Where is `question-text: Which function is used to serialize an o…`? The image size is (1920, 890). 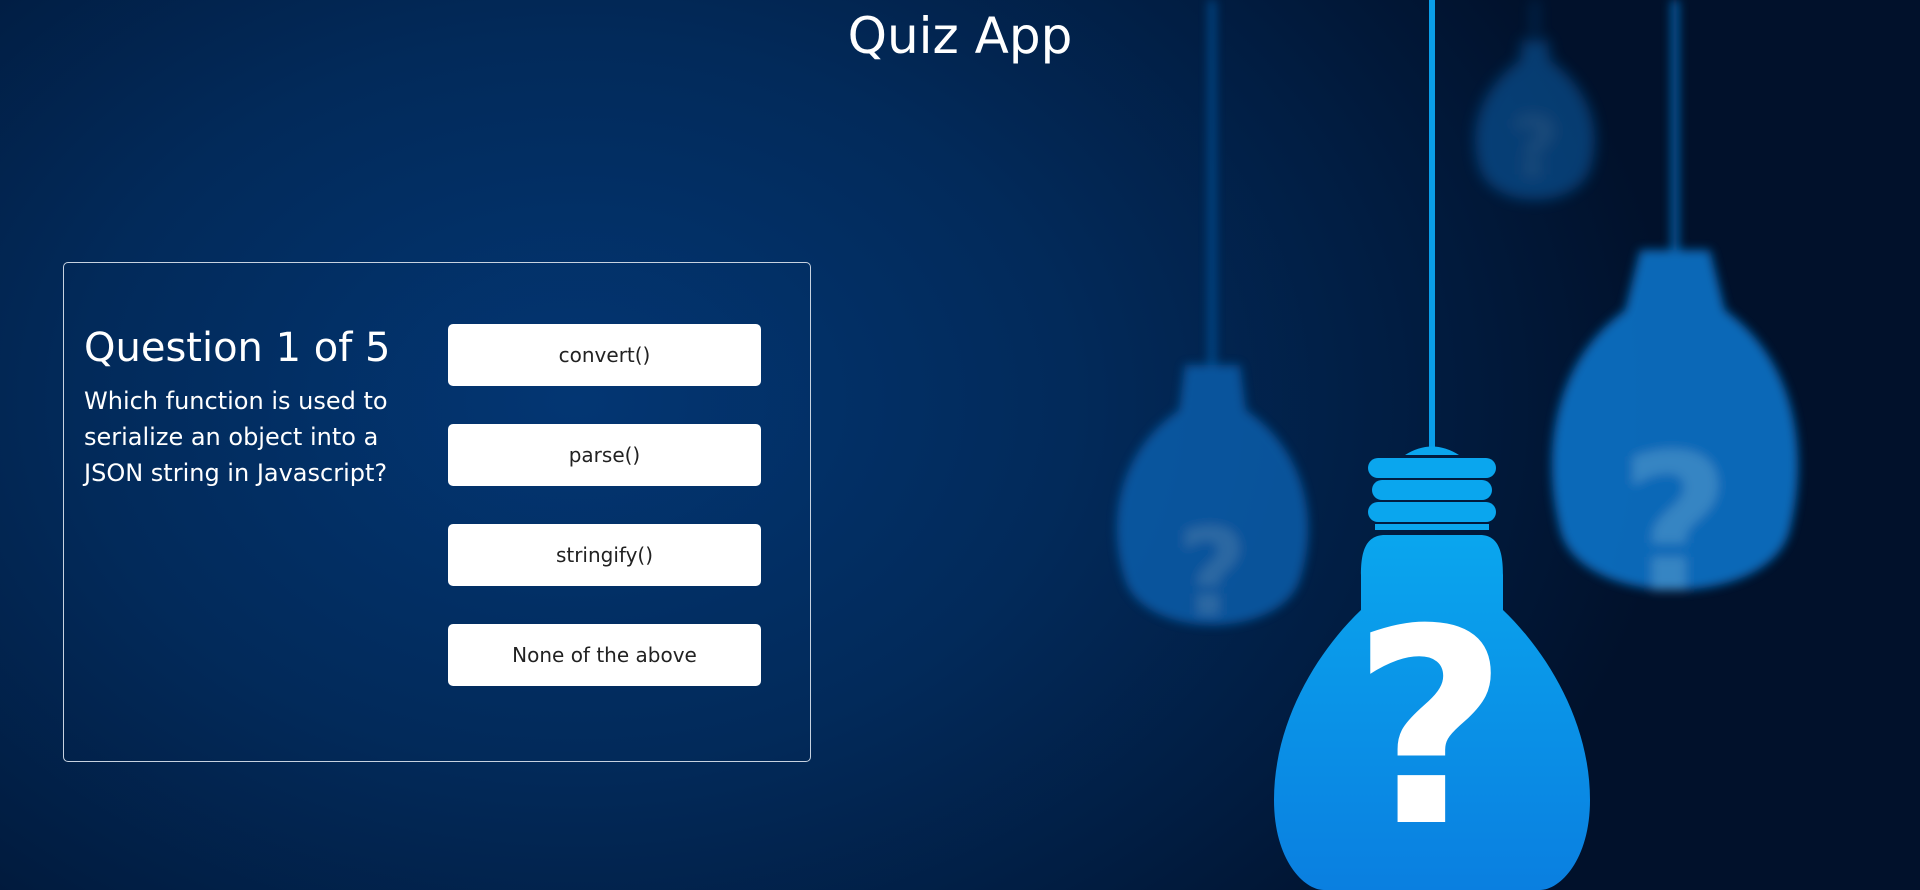 question-text: Which function is used to serialize an o… is located at coordinates (236, 437).